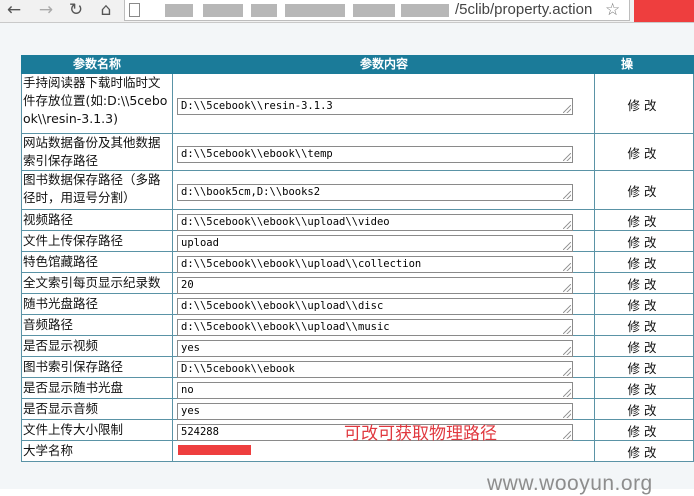  I want to click on address-bar: /5clib/property.action, so click(377, 10).